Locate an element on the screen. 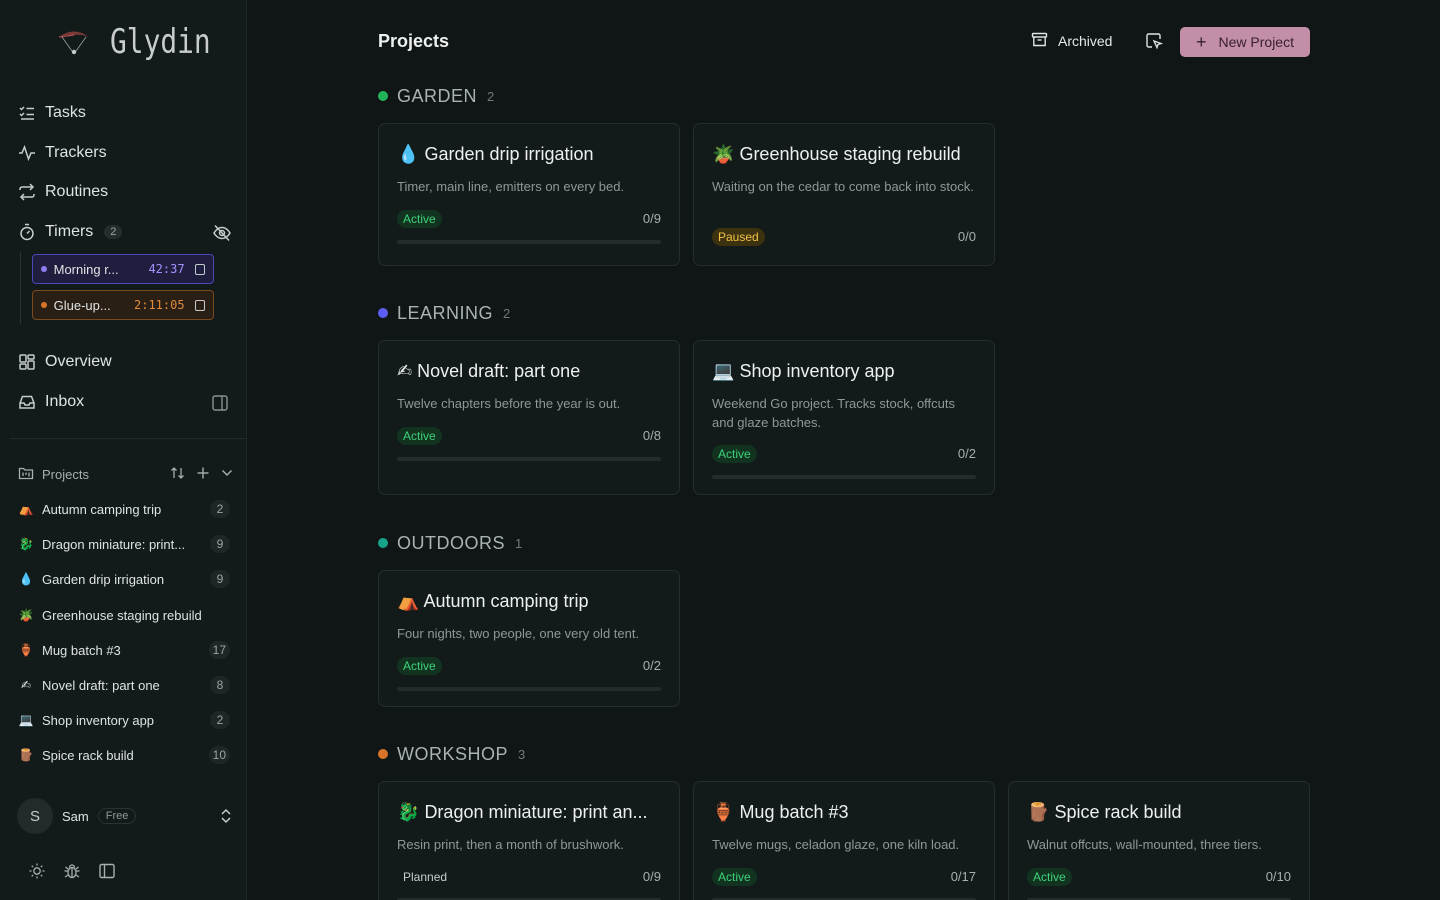 The height and width of the screenshot is (900, 1440). sidebar-project-item: ⛺ Autumn camping trip 2 is located at coordinates (124, 509).